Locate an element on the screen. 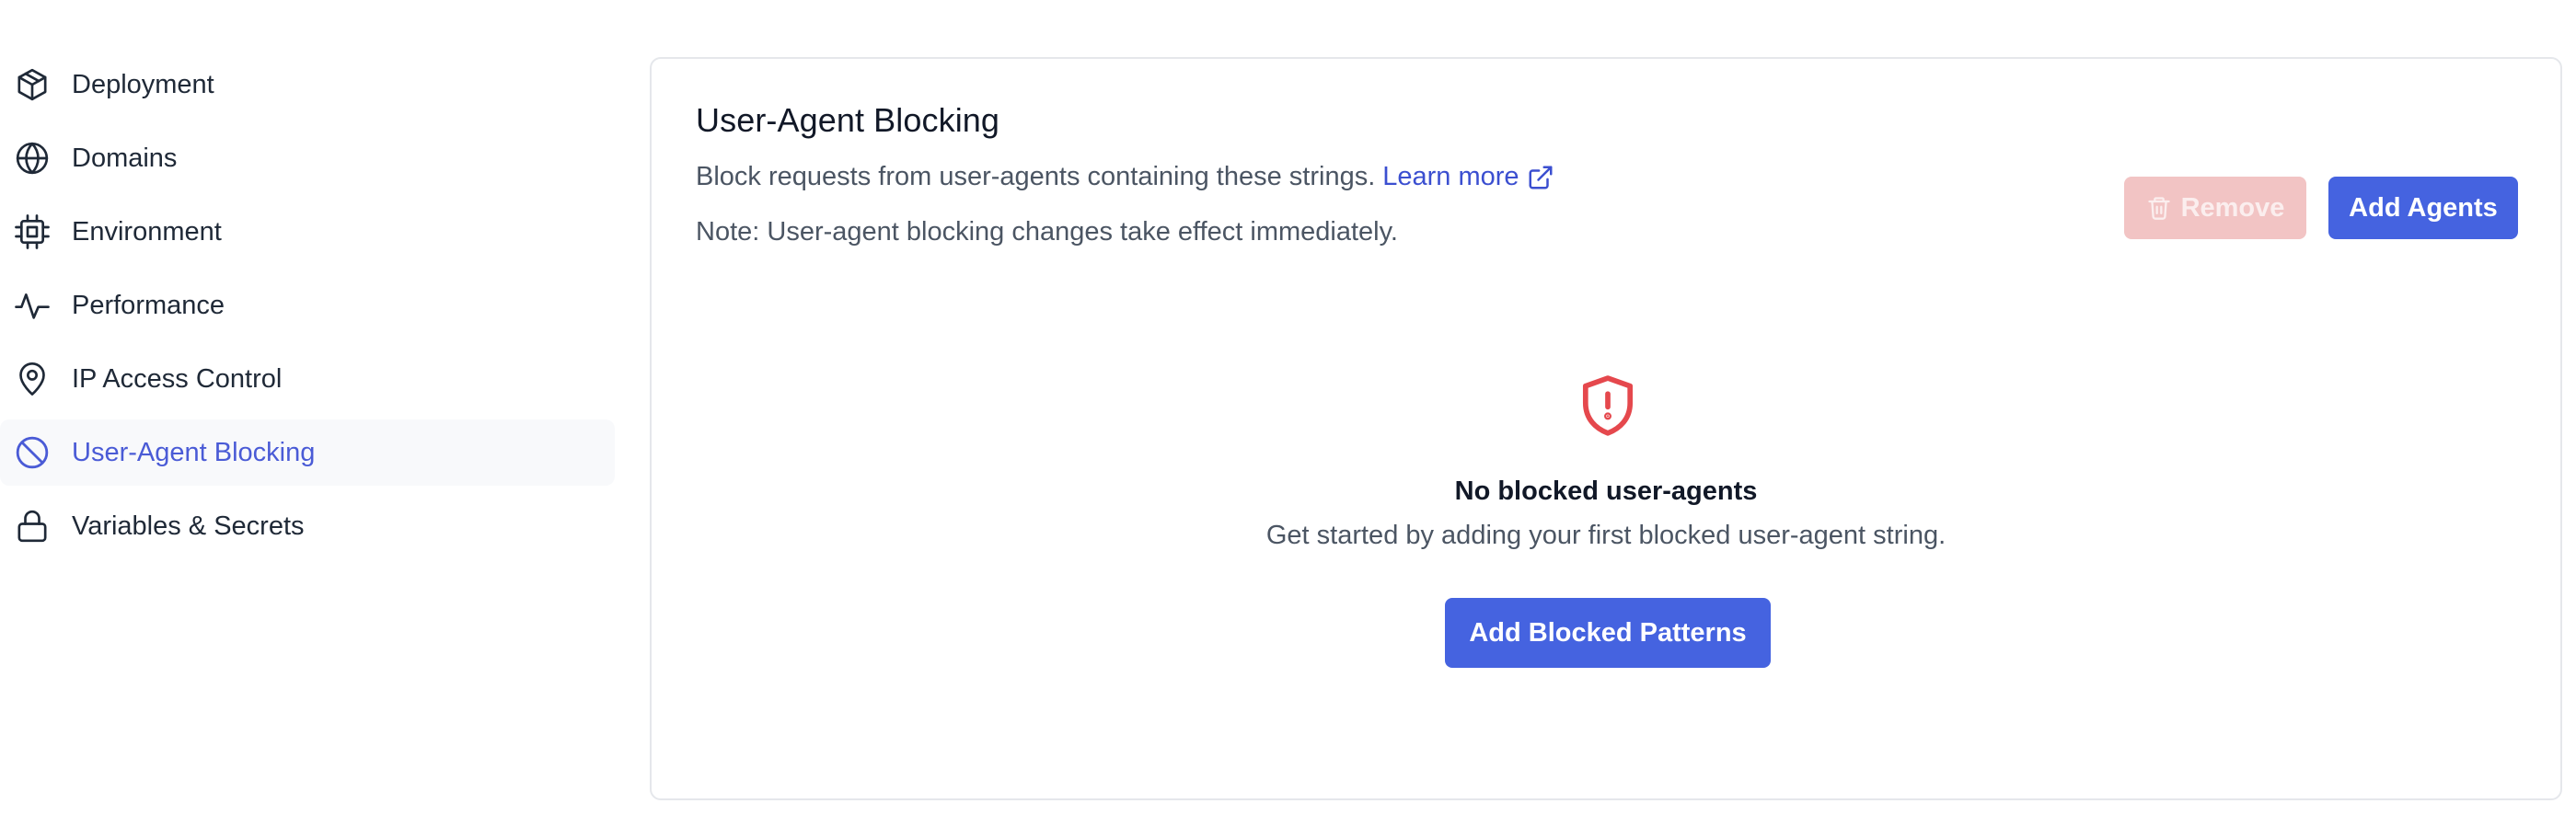  sidebar-item-environment: Environment is located at coordinates (308, 232).